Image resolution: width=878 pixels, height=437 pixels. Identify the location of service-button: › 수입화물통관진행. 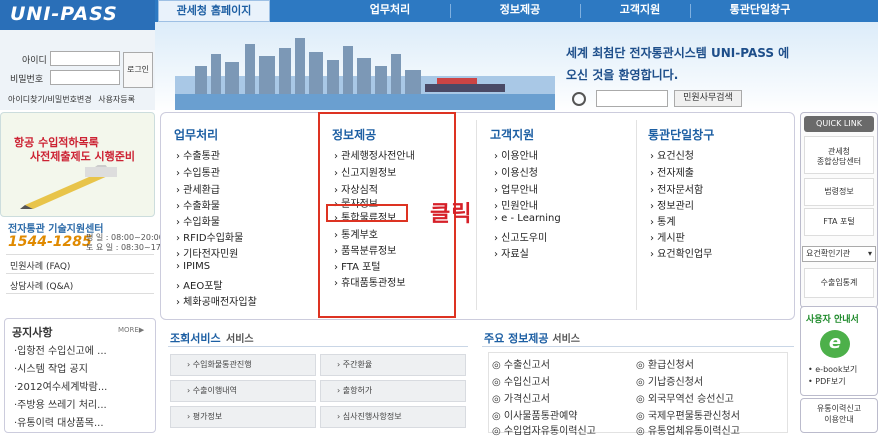
(243, 365).